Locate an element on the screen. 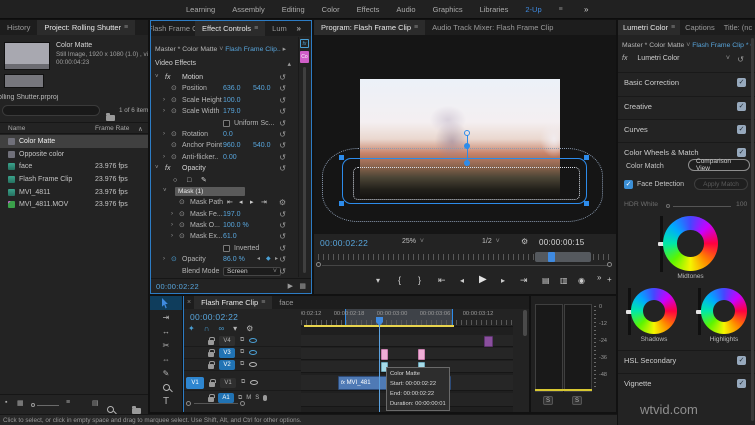 This screenshot has height=425, width=755. sequence-clip-label: Flash Frame Clip.. is located at coordinates (253, 49).